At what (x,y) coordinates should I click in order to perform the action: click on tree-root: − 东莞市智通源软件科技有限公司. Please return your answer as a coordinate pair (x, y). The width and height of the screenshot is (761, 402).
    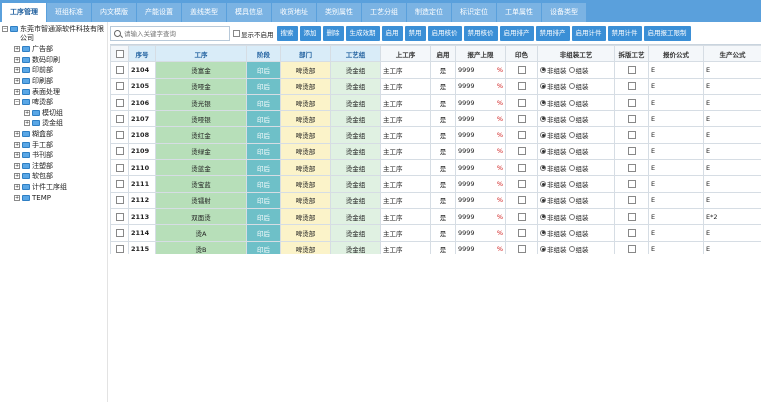
    Looking at the image, I should click on (53, 34).